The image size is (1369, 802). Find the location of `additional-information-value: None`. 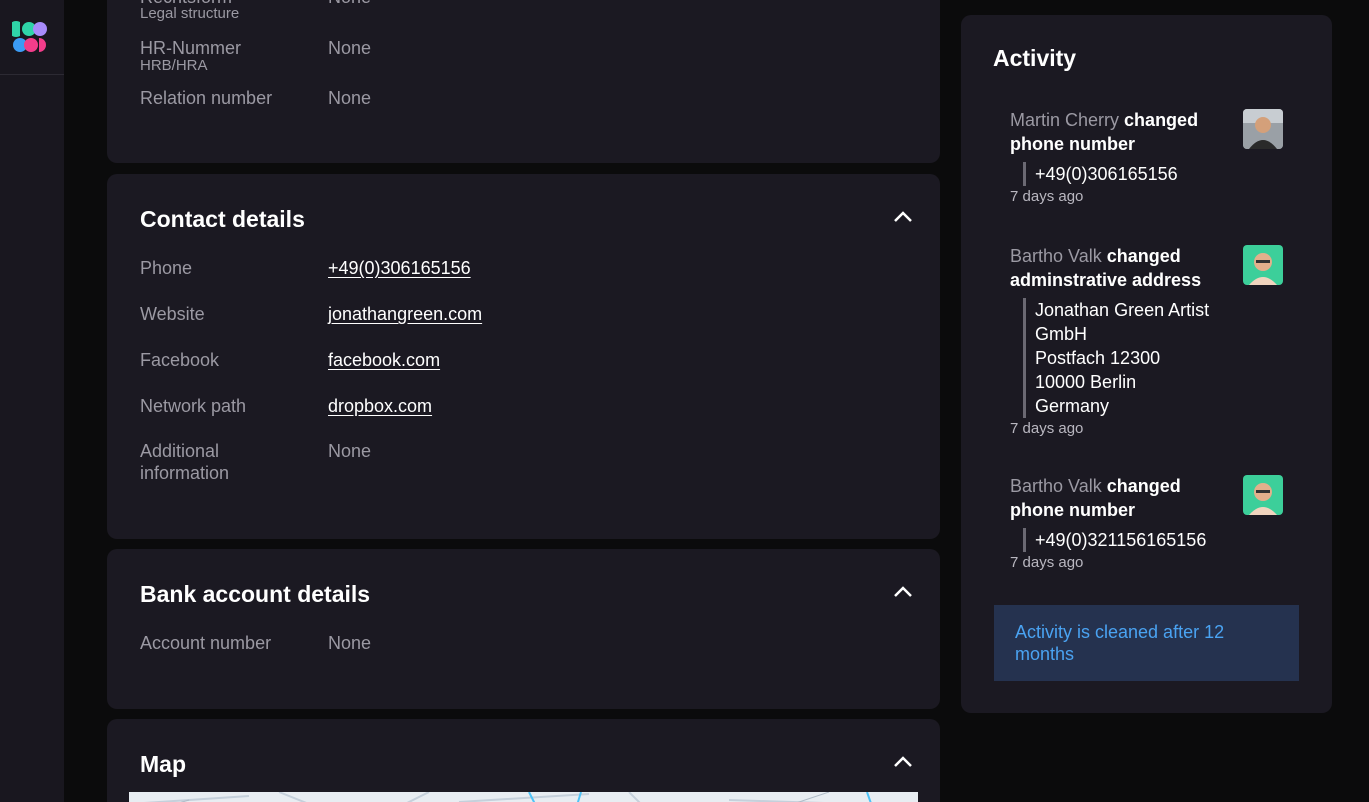

additional-information-value: None is located at coordinates (350, 451).